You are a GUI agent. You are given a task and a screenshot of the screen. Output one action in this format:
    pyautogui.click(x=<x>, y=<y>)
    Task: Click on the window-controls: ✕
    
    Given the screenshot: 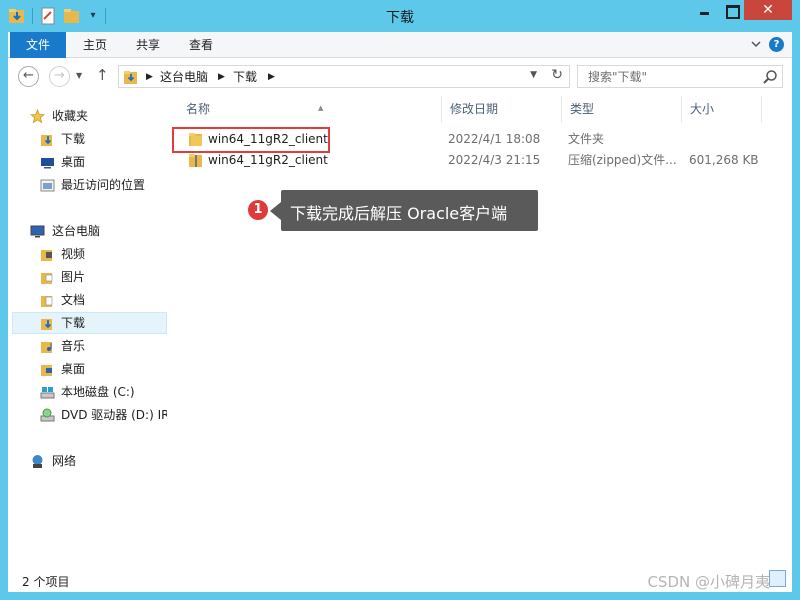 What is the action you would take?
    pyautogui.click(x=741, y=10)
    